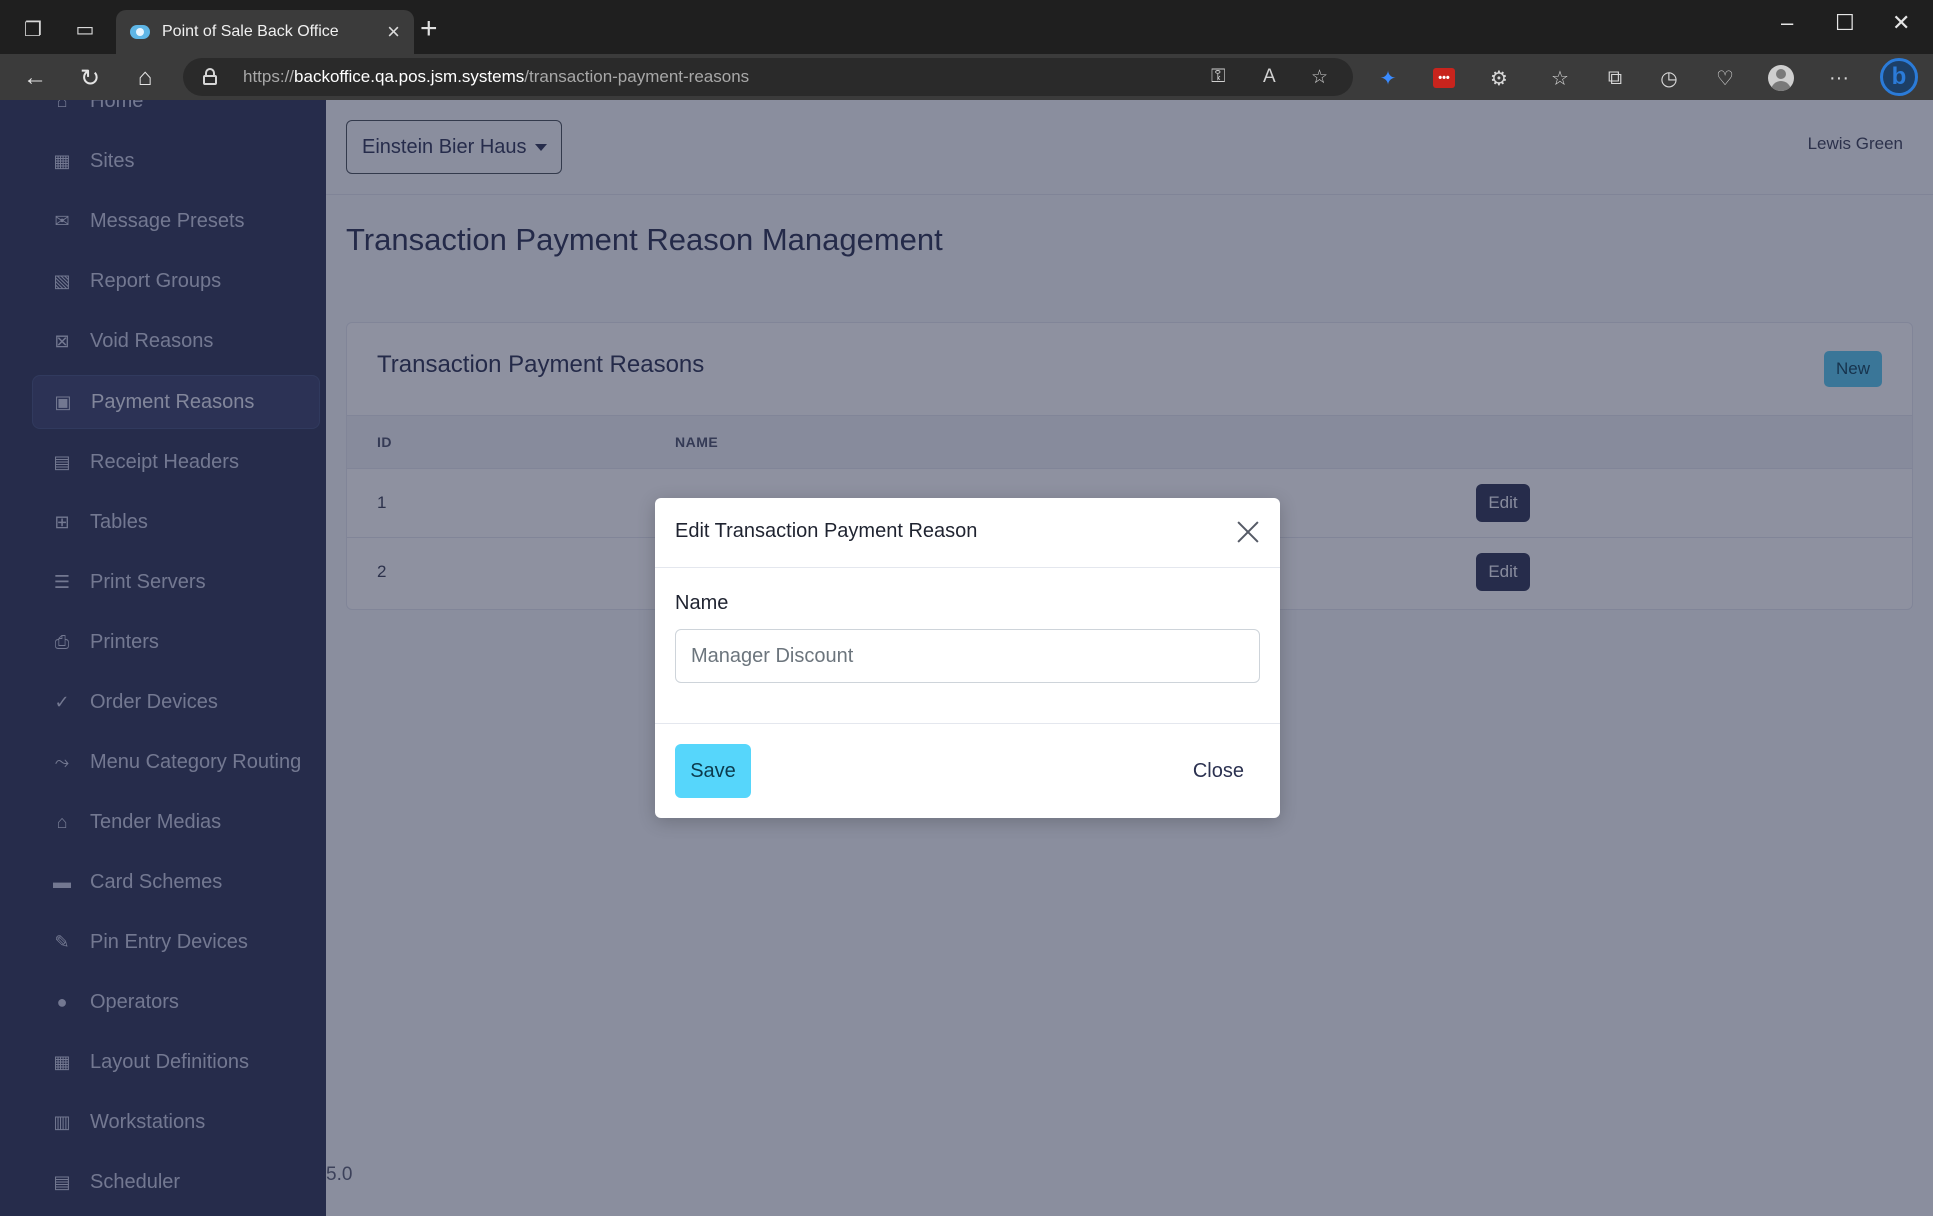 The height and width of the screenshot is (1216, 1933). I want to click on collections-icon: ⧉, so click(1615, 78).